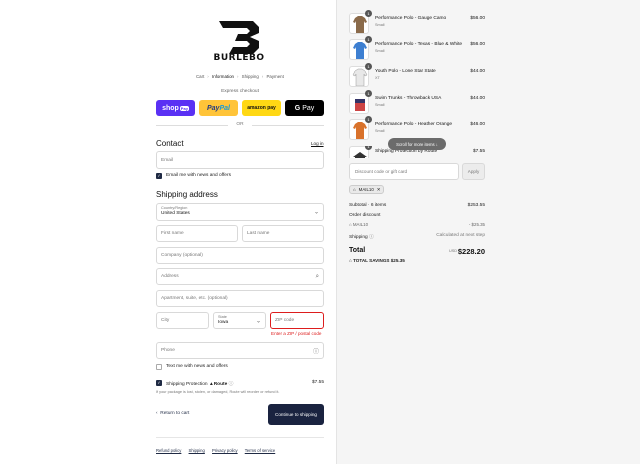 The width and height of the screenshot is (640, 464). Describe the element at coordinates (365, 215) in the screenshot. I see `order-discount-label: Order discount` at that location.